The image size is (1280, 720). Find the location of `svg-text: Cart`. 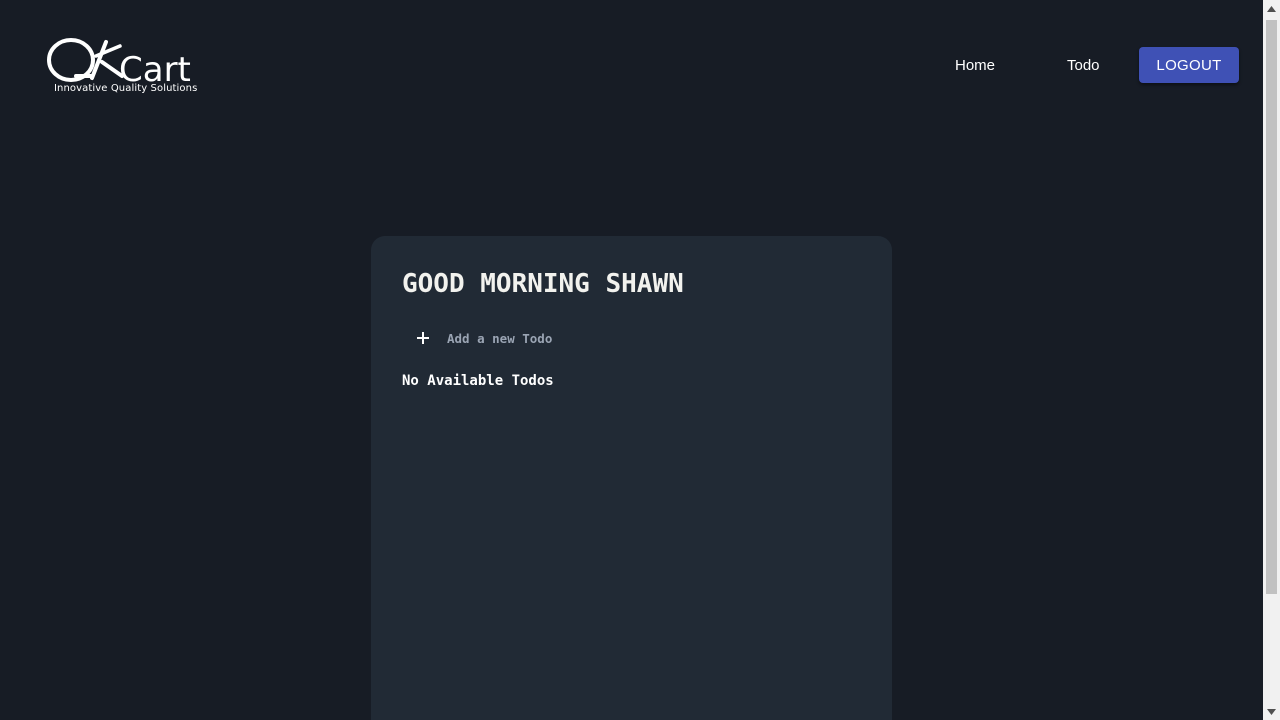

svg-text: Cart is located at coordinates (155, 68).